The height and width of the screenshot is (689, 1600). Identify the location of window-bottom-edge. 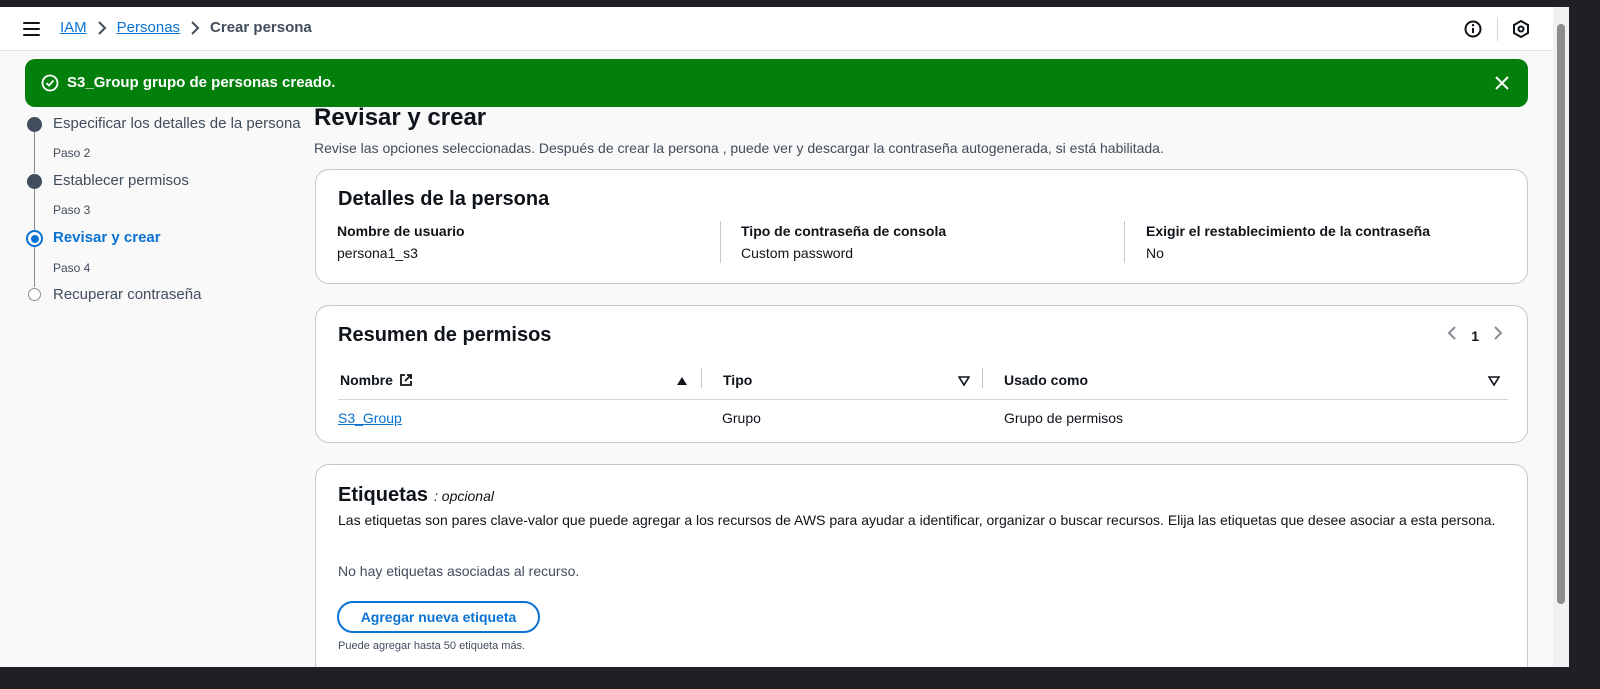
(800, 678).